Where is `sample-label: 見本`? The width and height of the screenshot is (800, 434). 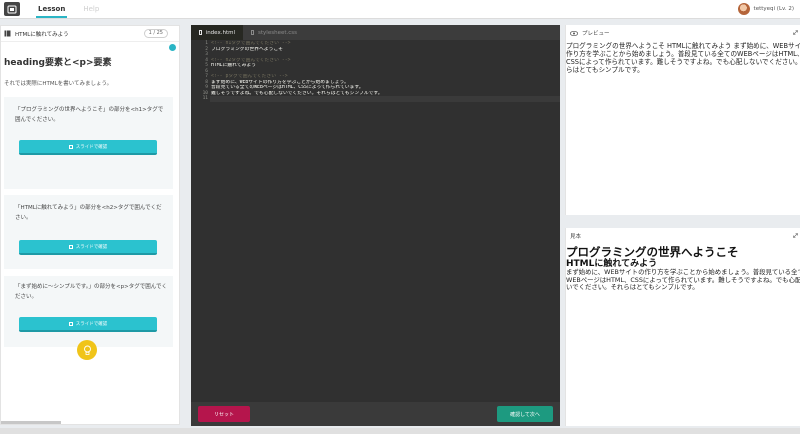 sample-label: 見本 is located at coordinates (576, 237).